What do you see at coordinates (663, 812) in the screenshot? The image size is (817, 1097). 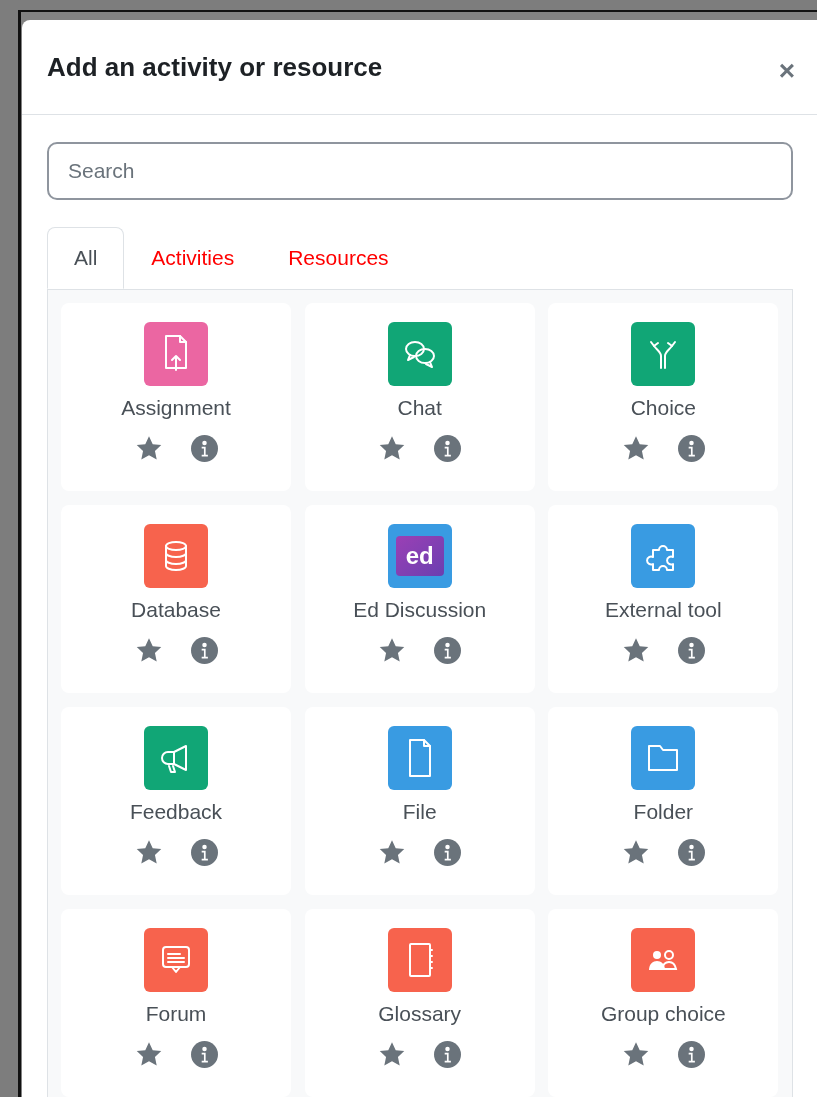 I see `activity-name: Folder` at bounding box center [663, 812].